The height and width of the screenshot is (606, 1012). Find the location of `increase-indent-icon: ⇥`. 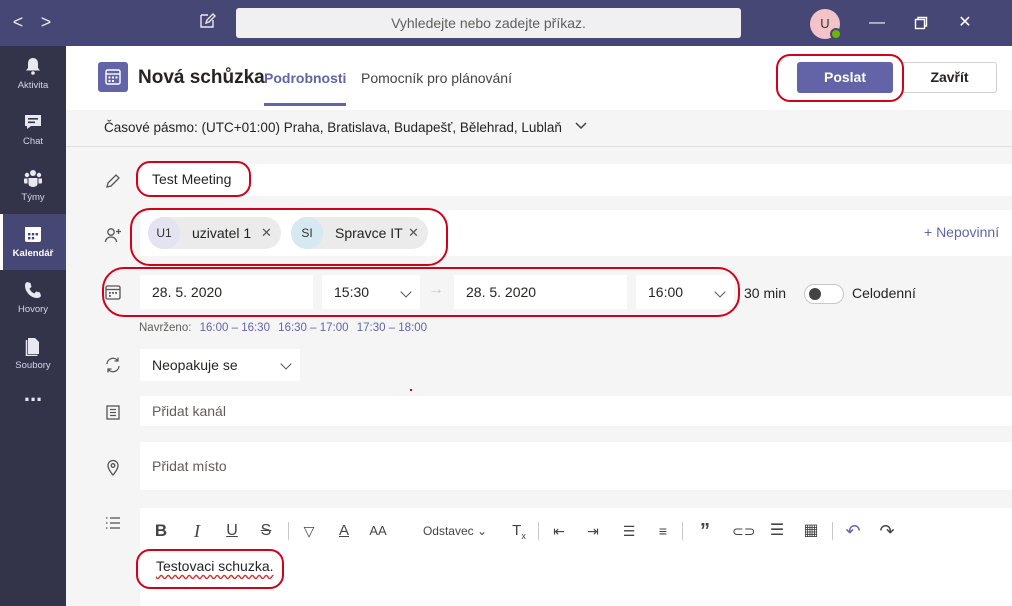

increase-indent-icon: ⇥ is located at coordinates (593, 531).